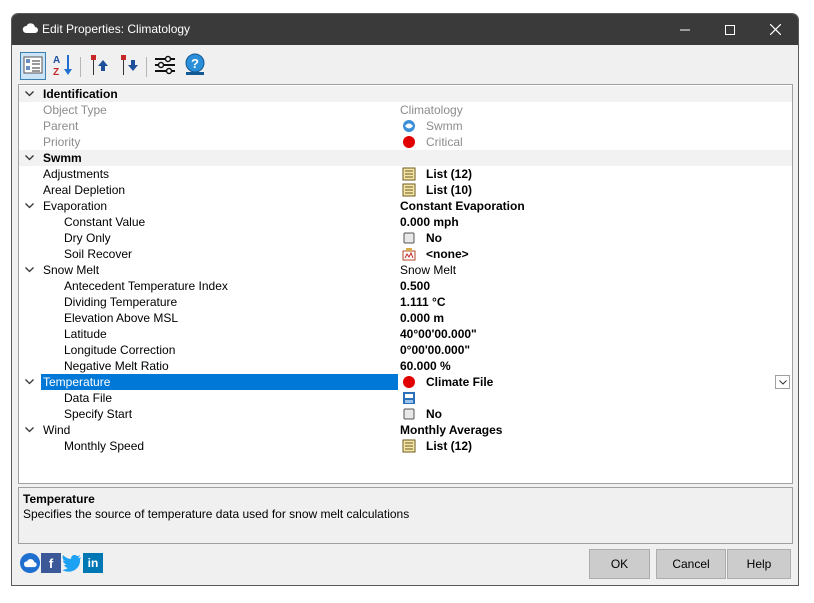 Image resolution: width=814 pixels, height=603 pixels. Describe the element at coordinates (51, 563) in the screenshot. I see `facebook-icon: f` at that location.